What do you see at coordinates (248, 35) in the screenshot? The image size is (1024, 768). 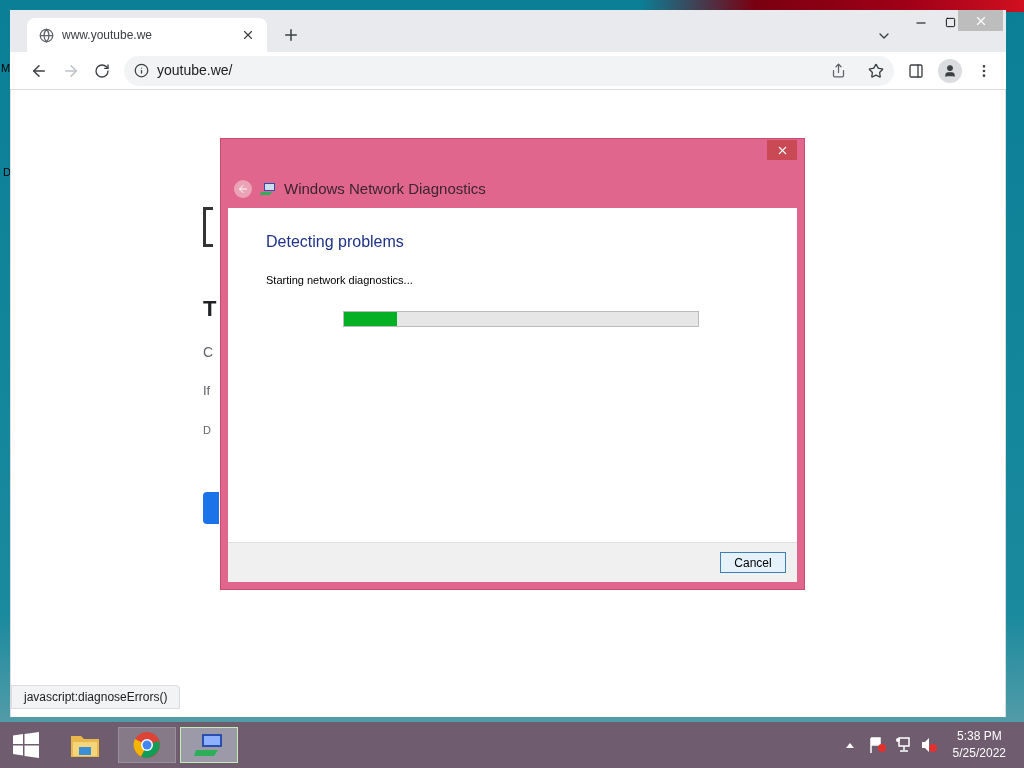 I see `close-icon` at bounding box center [248, 35].